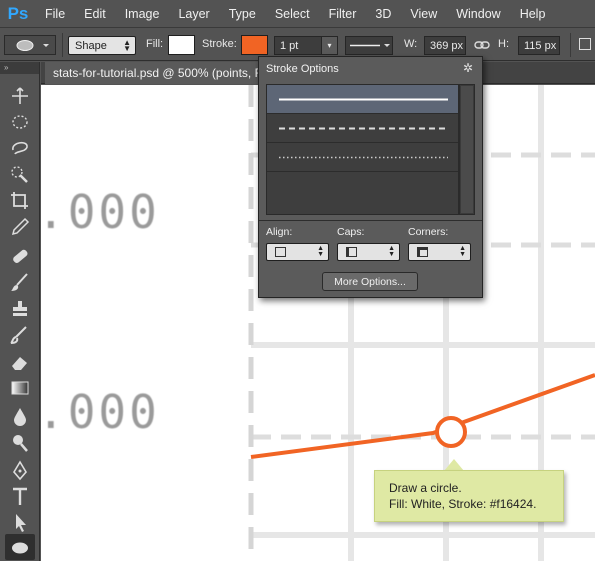  I want to click on stroke-type-picker, so click(369, 45).